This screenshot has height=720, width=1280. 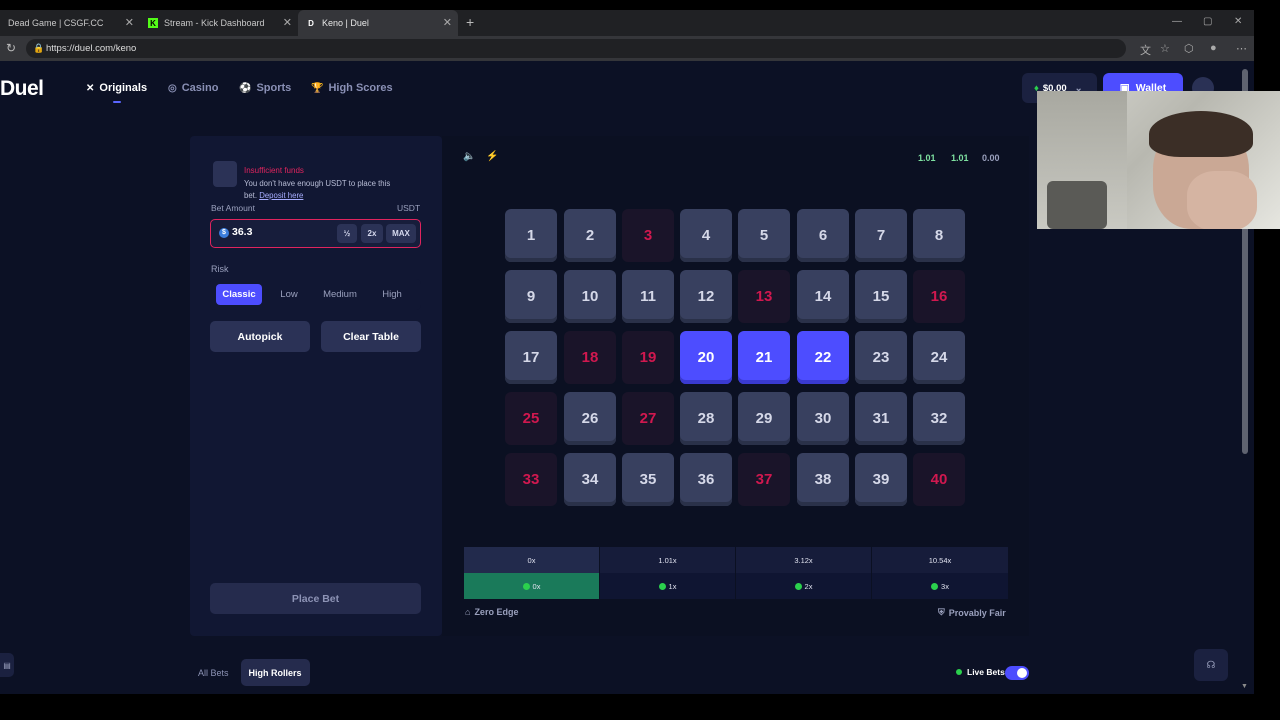 I want to click on keno-tile: 29, so click(x=764, y=418).